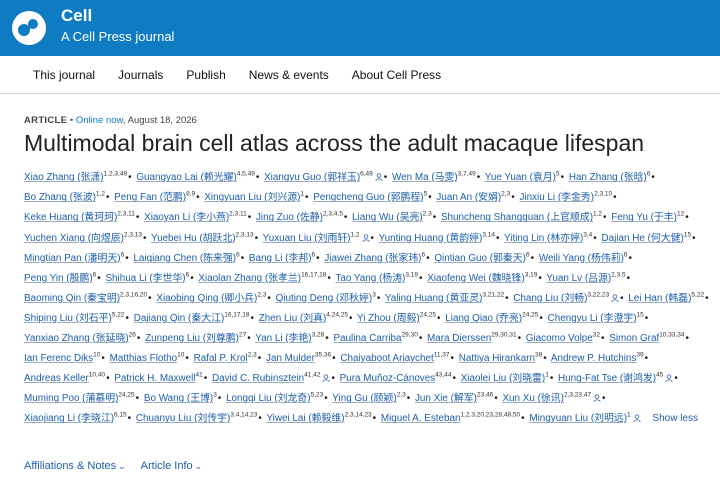  What do you see at coordinates (643, 238) in the screenshot?
I see `author-name-link: Dajian He (何大健)` at bounding box center [643, 238].